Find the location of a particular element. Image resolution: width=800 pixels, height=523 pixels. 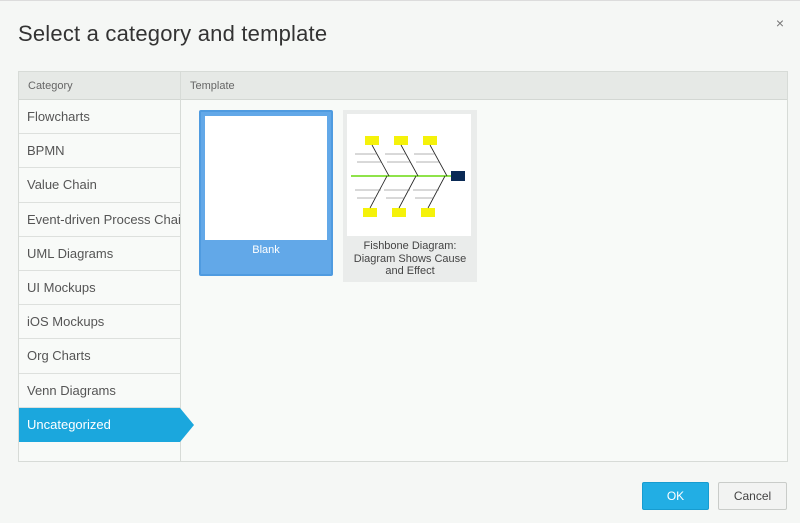

category-item-ios-mockups: iOS Mockups is located at coordinates (99, 322).